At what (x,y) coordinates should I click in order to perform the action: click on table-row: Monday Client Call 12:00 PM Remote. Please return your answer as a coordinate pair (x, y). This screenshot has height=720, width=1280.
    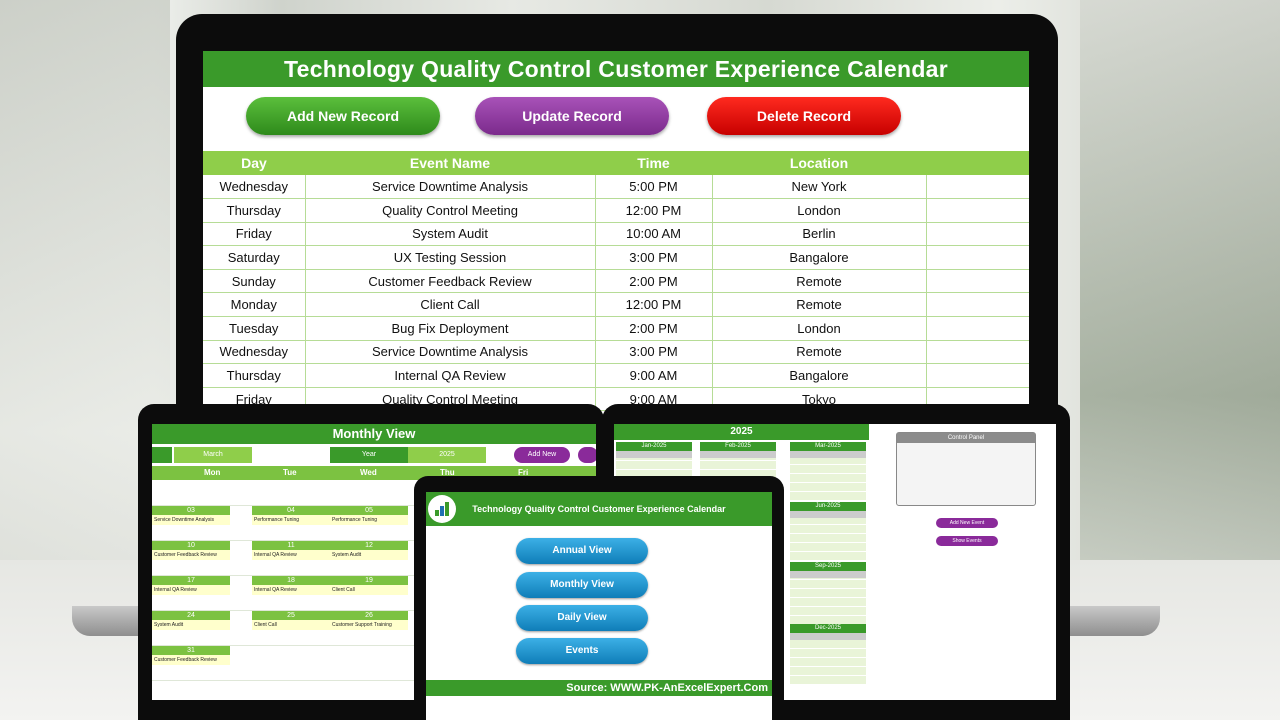
    Looking at the image, I should click on (616, 305).